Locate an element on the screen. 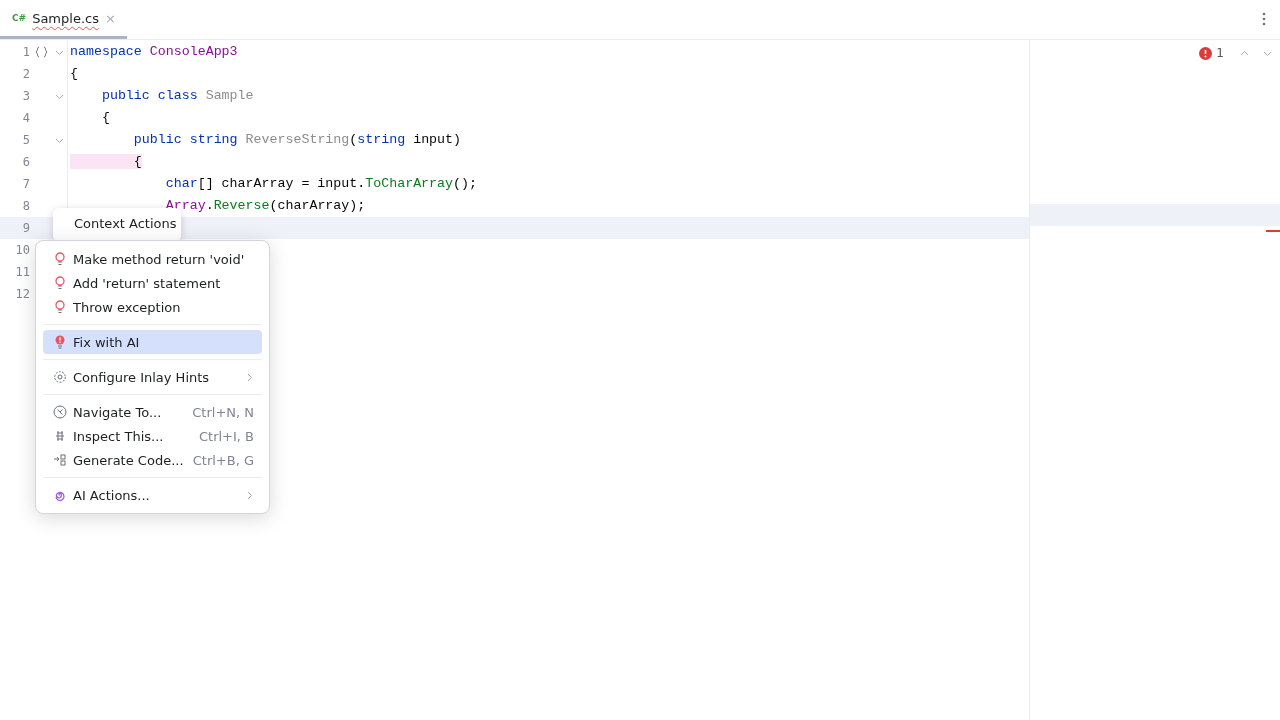  menu-item: Make method return 'void' is located at coordinates (152, 259).